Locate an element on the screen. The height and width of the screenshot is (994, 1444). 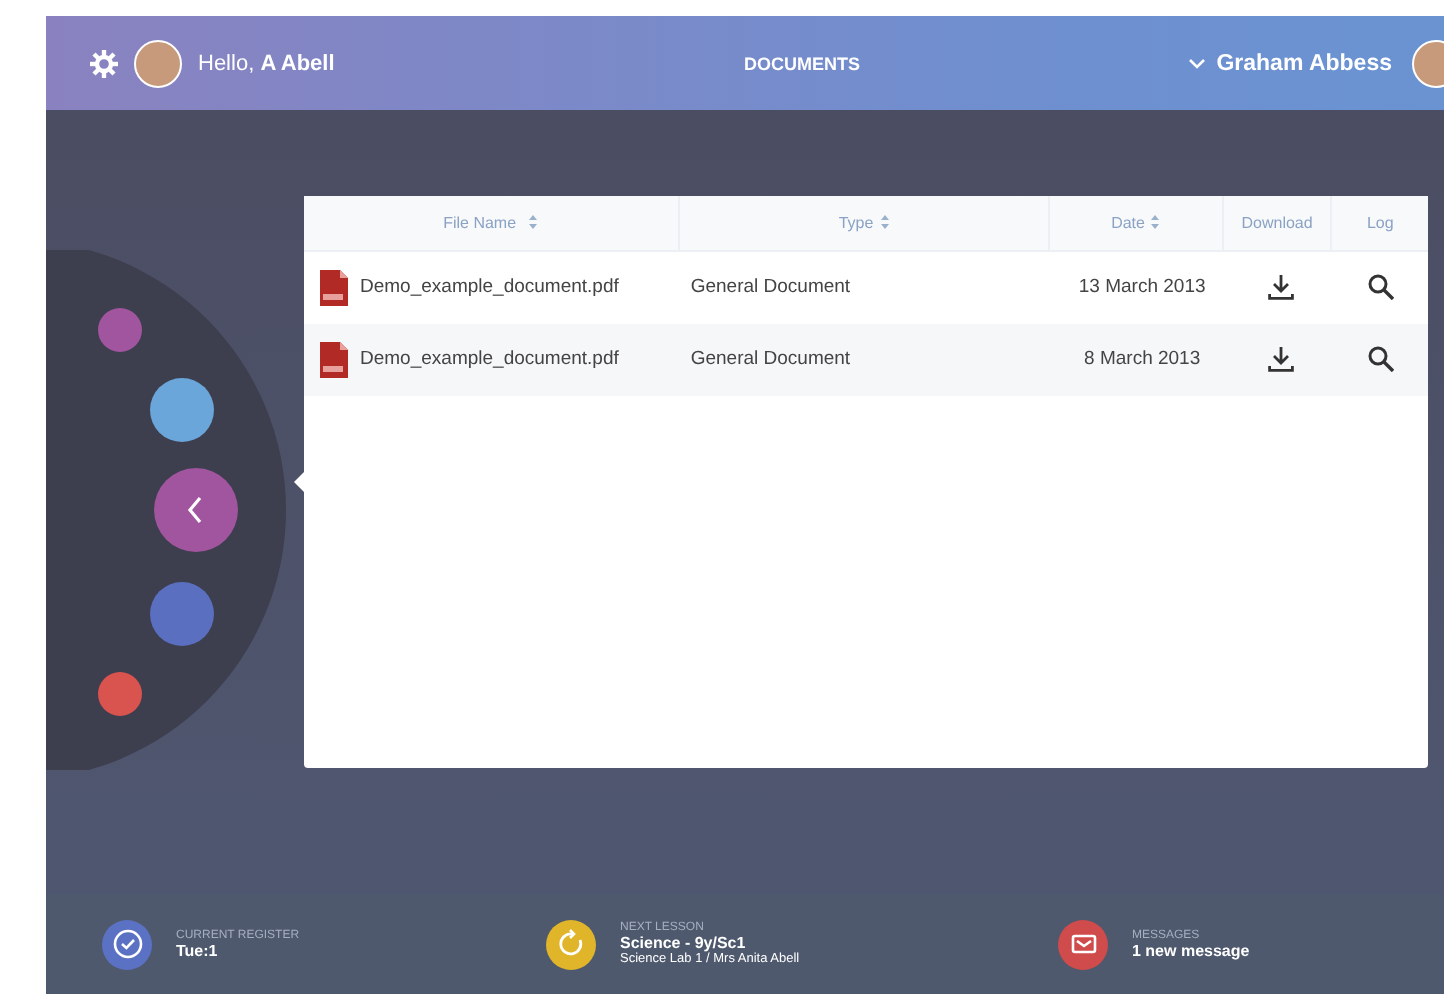
avatar is located at coordinates (158, 63).